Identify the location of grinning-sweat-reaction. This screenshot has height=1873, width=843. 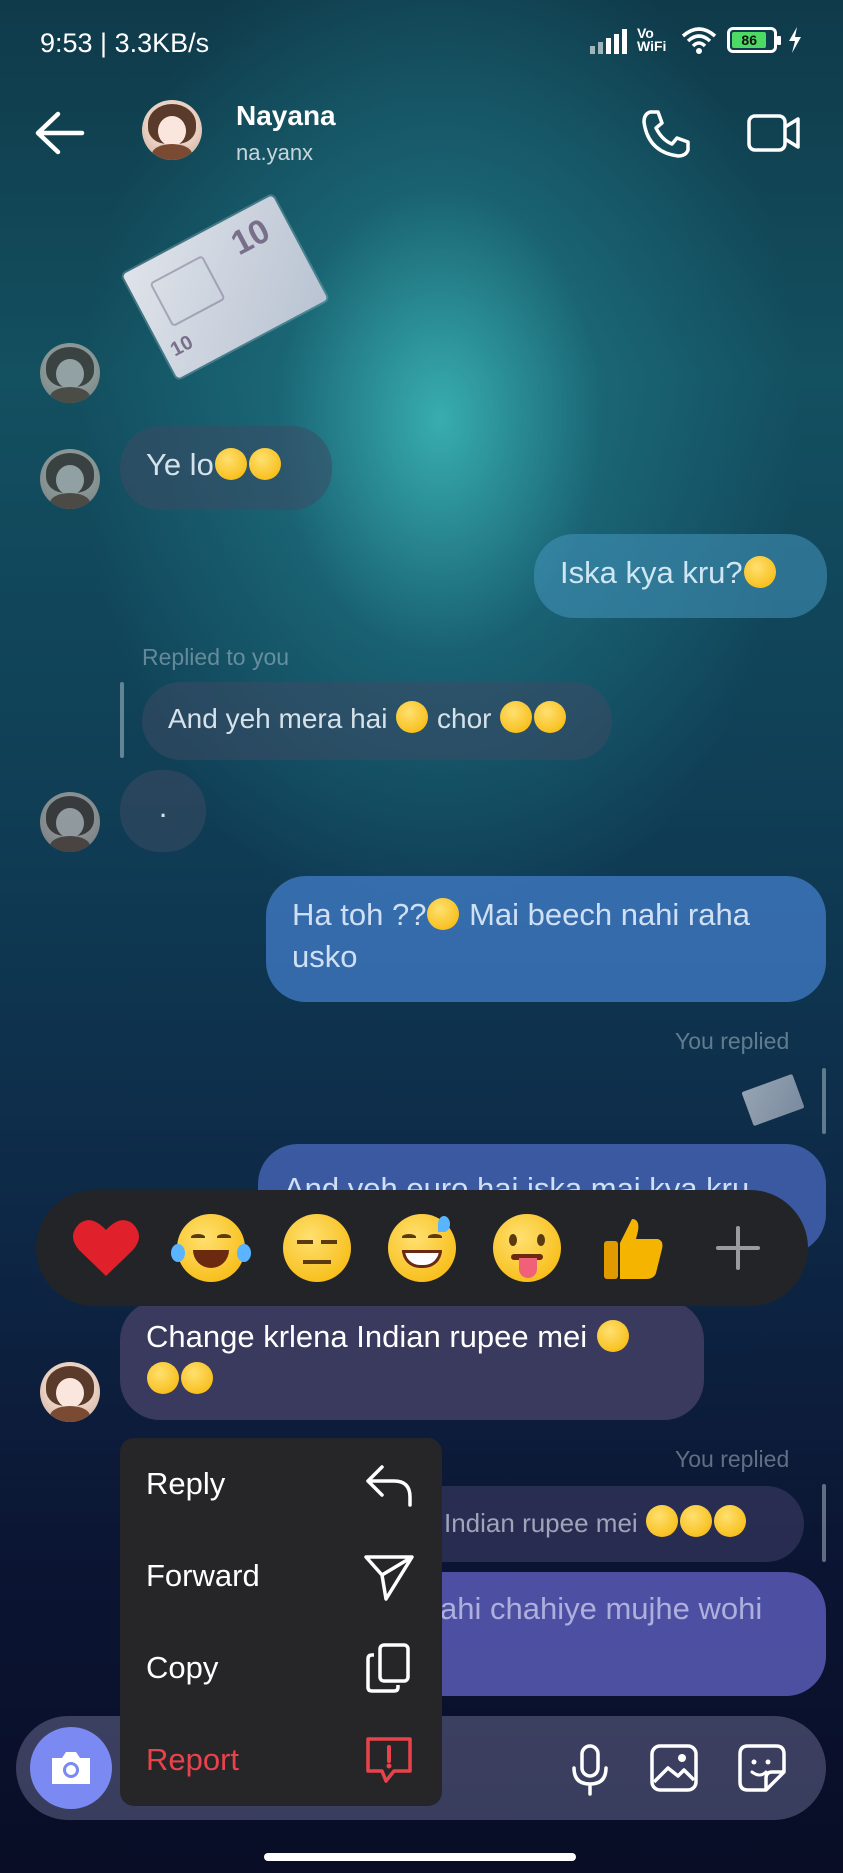
(422, 1248).